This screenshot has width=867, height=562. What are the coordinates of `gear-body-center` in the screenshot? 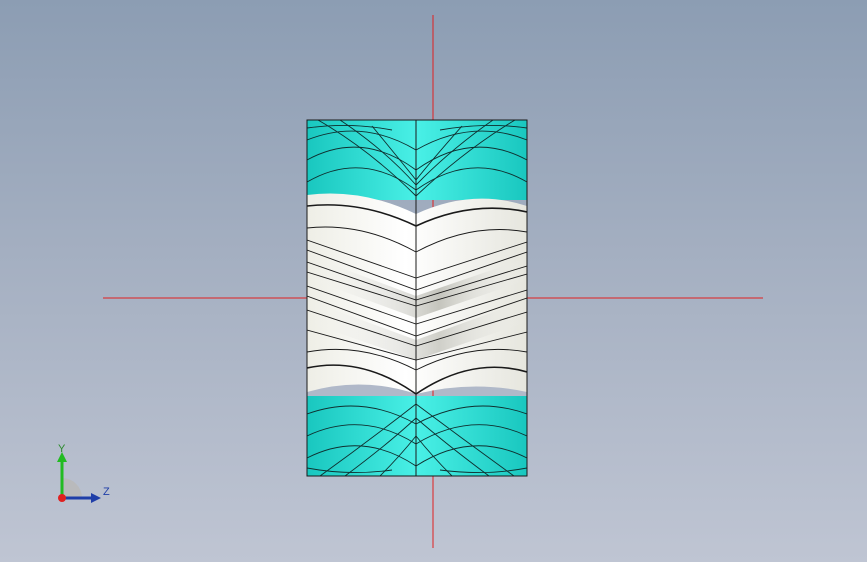 It's located at (417, 293).